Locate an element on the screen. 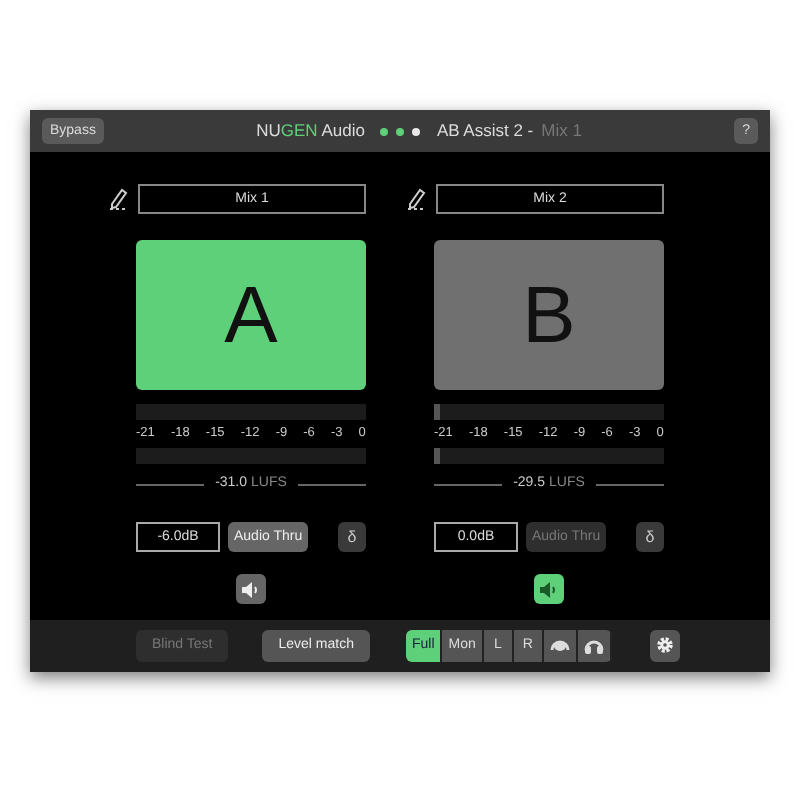  settings-icon is located at coordinates (664, 644).